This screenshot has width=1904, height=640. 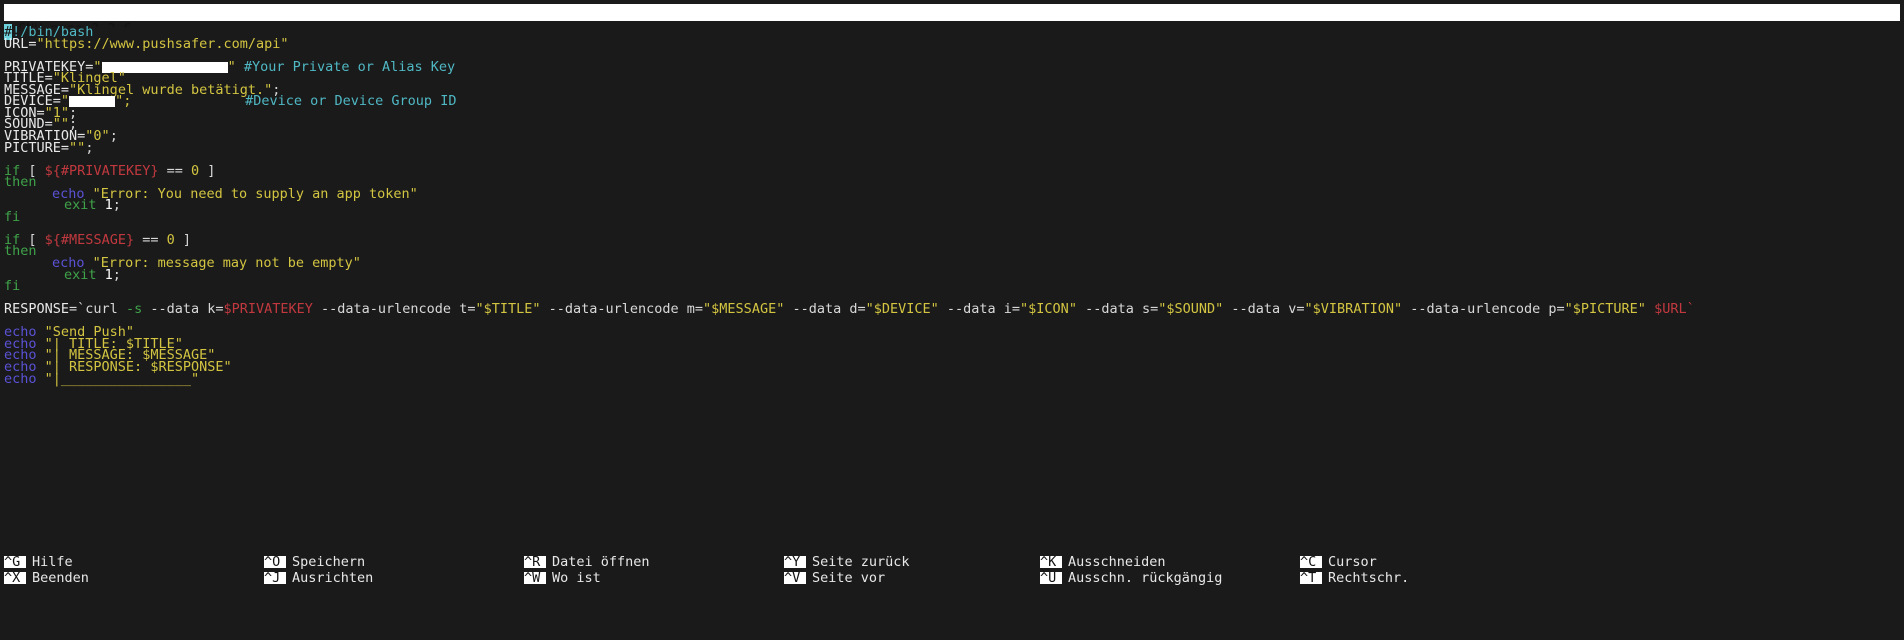 I want to click on code-line-exit-2: exit 1;, so click(x=92, y=274).